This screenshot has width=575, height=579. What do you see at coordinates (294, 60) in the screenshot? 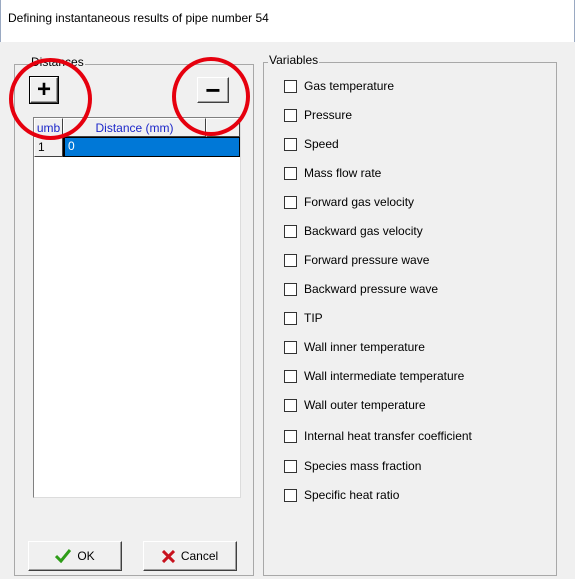
I see `variables-group-label: Variables` at bounding box center [294, 60].